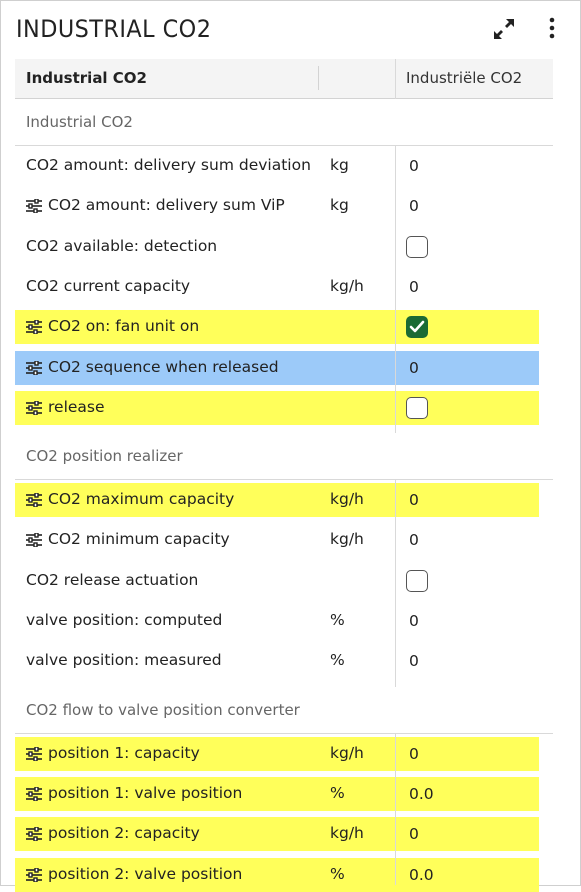 Image resolution: width=581 pixels, height=892 pixels. I want to click on row-label: position 1: capacity, so click(124, 752).